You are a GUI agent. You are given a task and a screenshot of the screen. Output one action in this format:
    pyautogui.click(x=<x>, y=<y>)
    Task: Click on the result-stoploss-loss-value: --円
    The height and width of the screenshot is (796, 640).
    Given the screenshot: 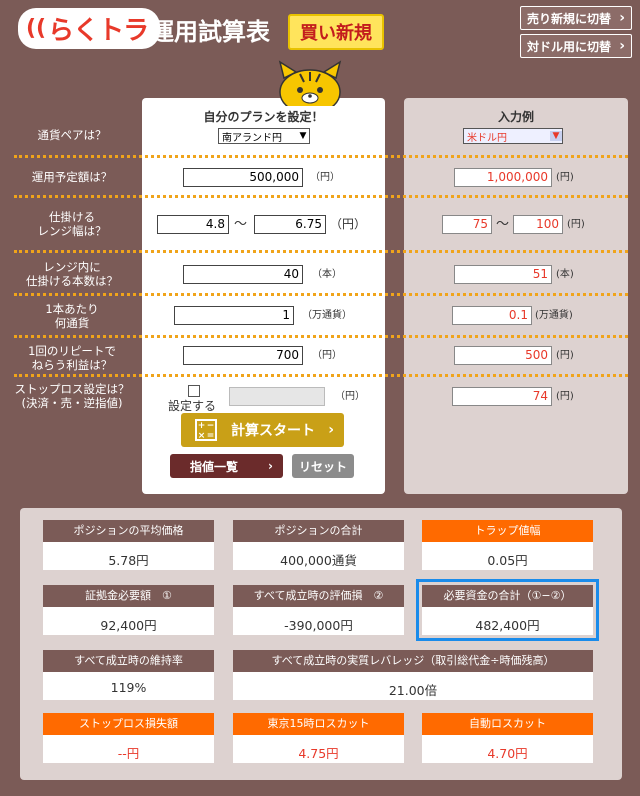 What is the action you would take?
    pyautogui.click(x=128, y=753)
    